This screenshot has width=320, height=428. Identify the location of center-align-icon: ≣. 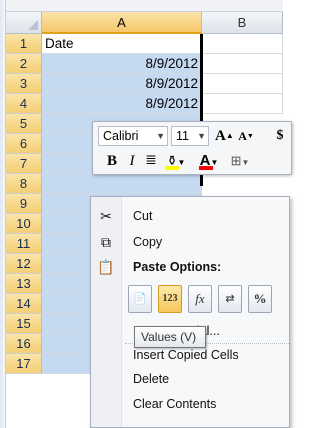
(151, 161).